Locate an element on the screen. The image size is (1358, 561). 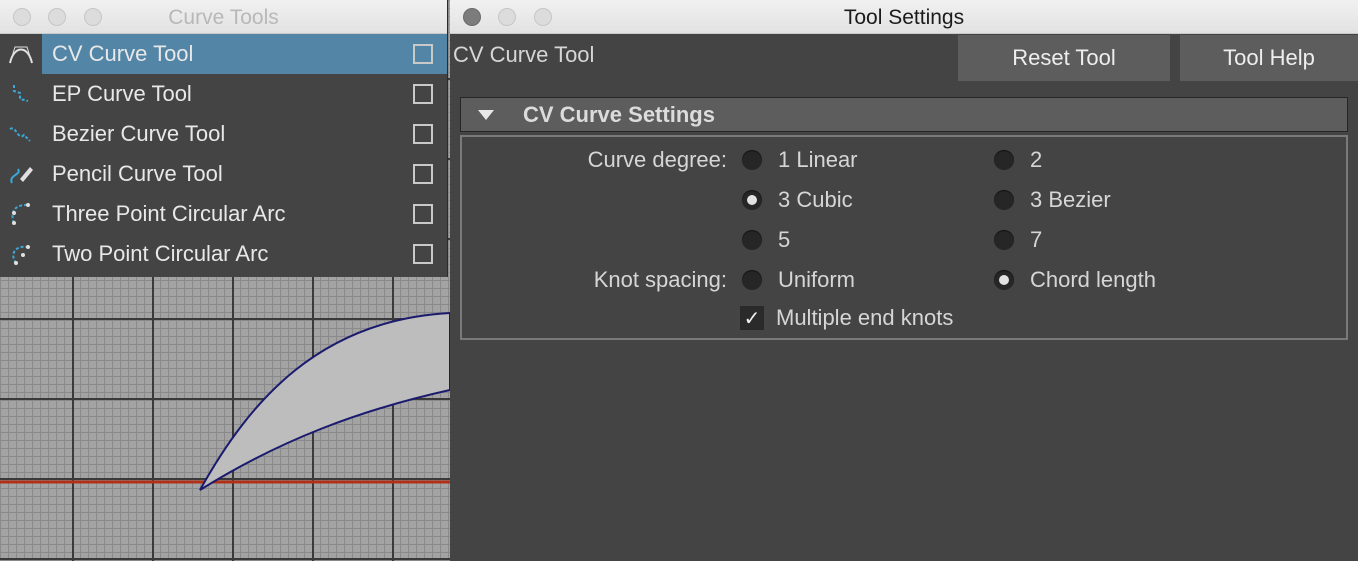
radio-degree-3-bezier: 3 Bezier is located at coordinates (1052, 200).